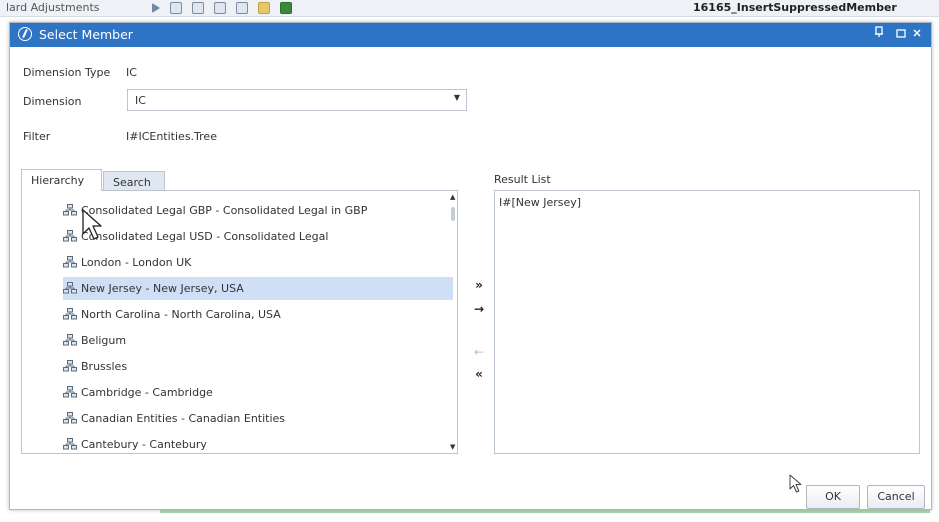 The image size is (939, 522). I want to click on tree-item: Cambridge - Cambridge, so click(258, 392).